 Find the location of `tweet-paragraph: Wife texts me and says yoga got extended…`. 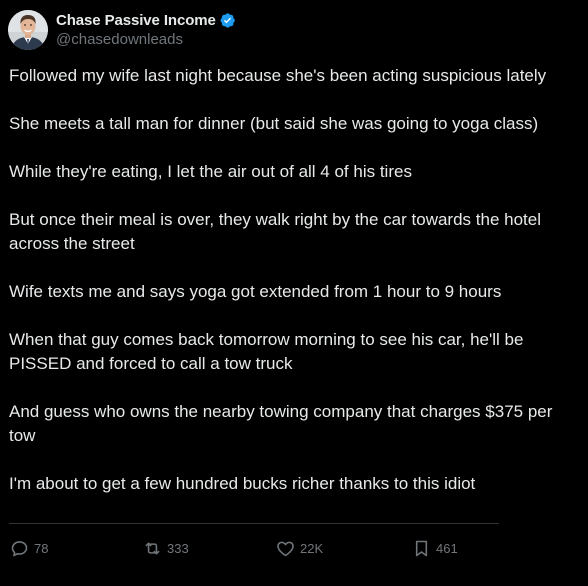

tweet-paragraph: Wife texts me and says yoga got extended… is located at coordinates (255, 291).